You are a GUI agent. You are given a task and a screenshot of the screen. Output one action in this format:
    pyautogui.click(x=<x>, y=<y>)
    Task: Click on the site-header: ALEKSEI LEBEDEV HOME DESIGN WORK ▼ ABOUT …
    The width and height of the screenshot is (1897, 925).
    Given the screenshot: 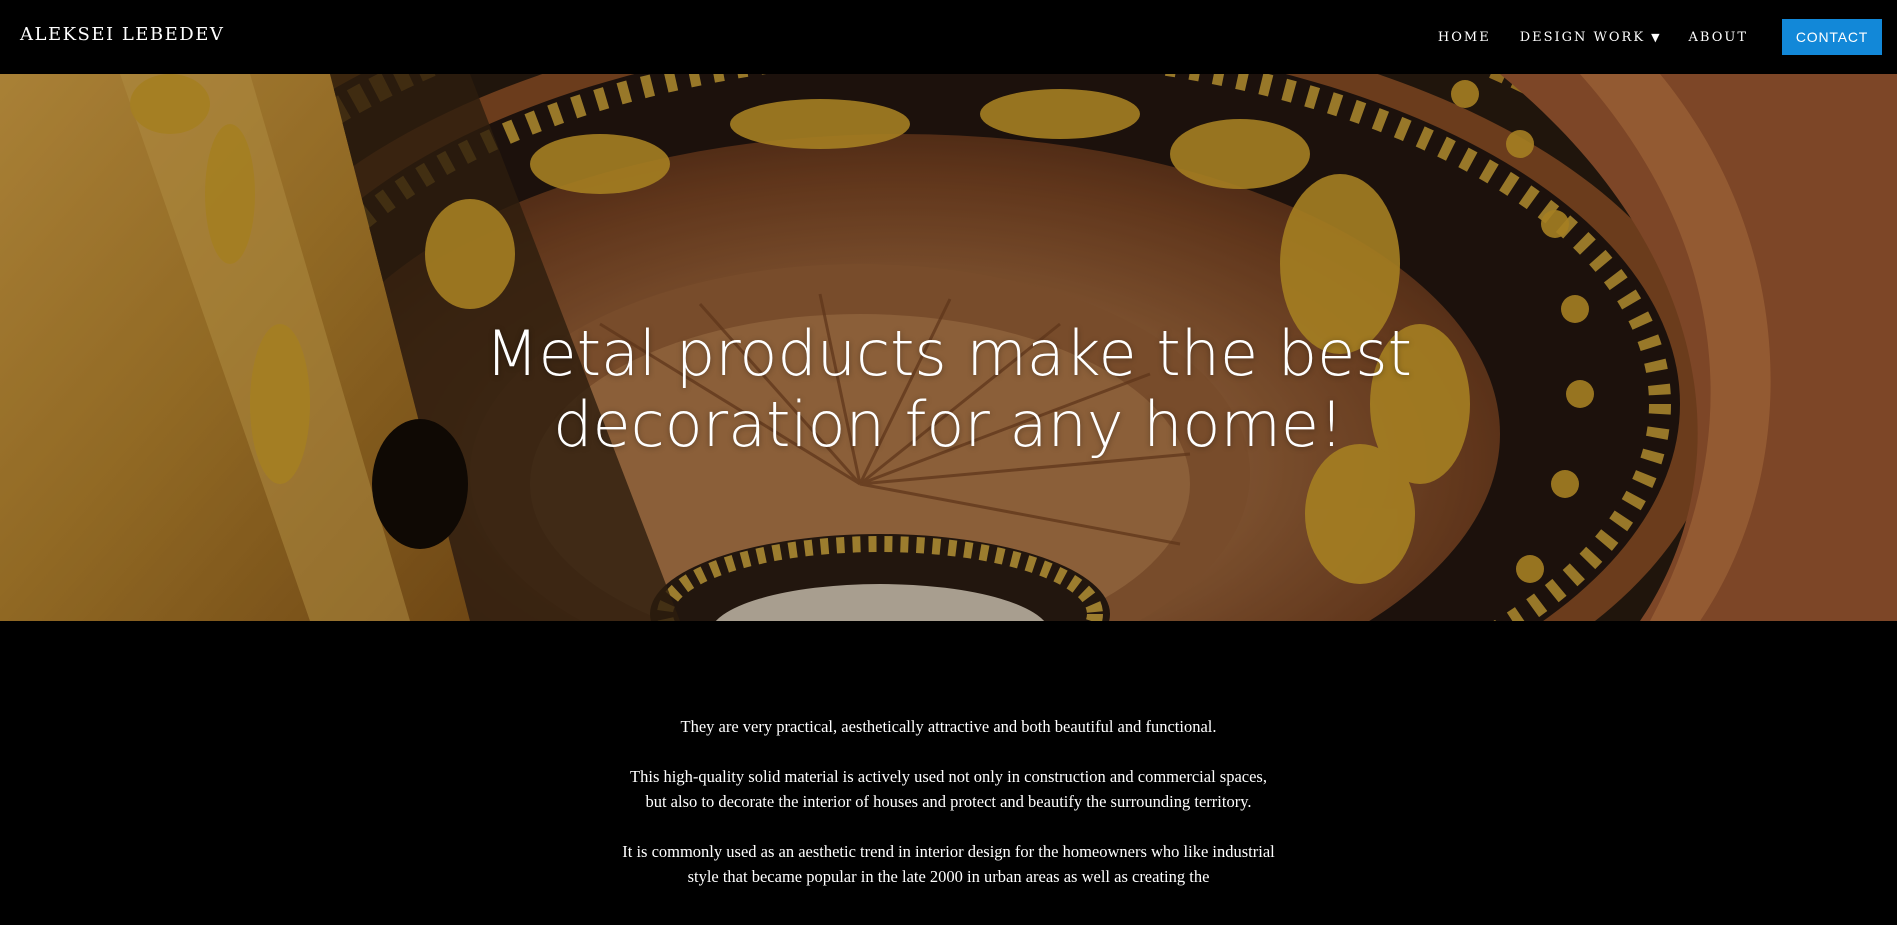 What is the action you would take?
    pyautogui.click(x=948, y=37)
    